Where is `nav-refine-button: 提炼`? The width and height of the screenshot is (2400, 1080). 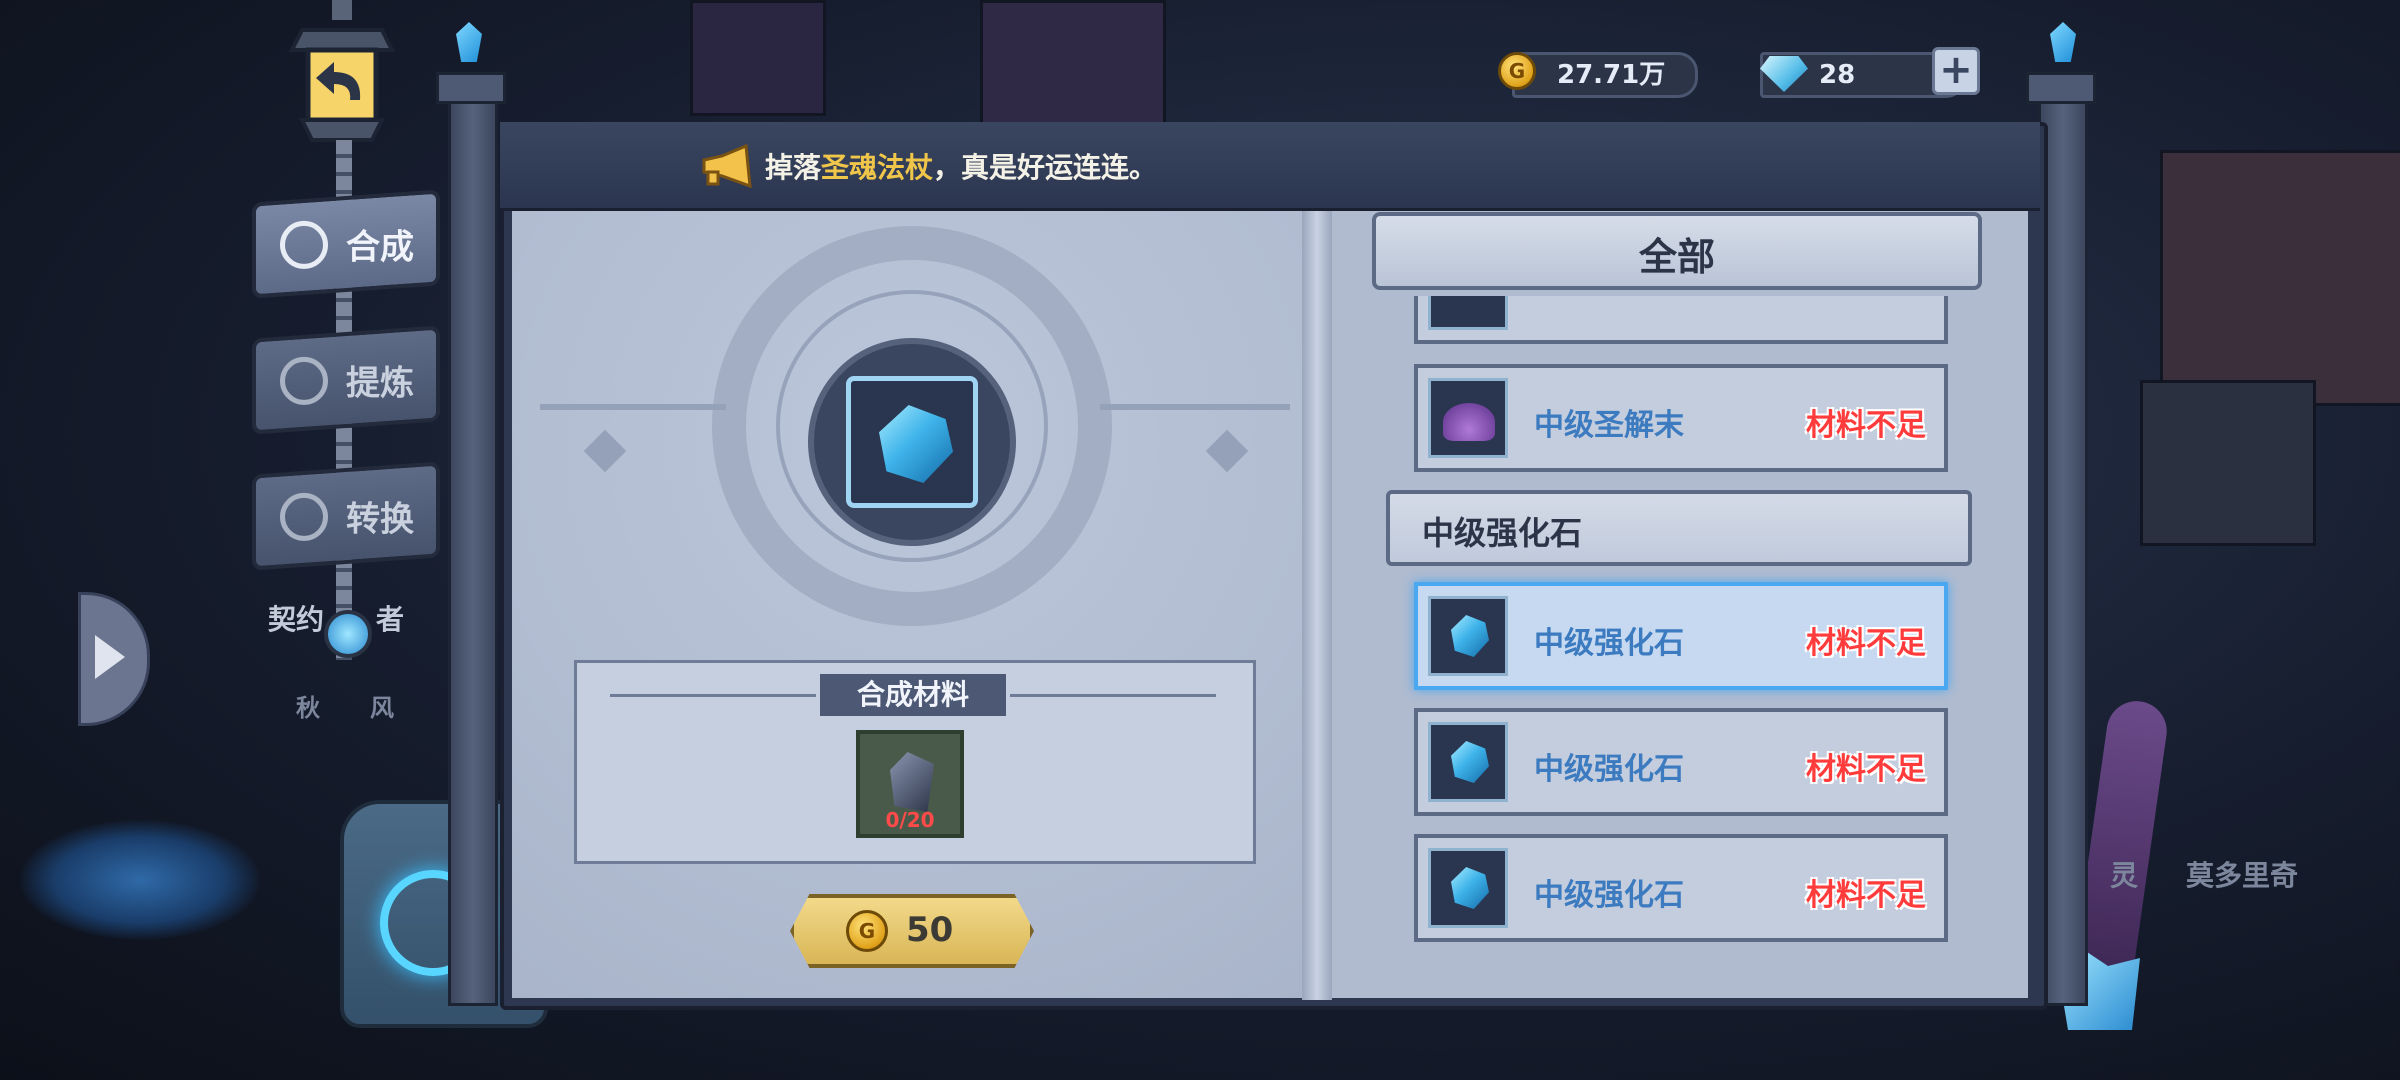
nav-refine-button: 提炼 is located at coordinates (346, 380).